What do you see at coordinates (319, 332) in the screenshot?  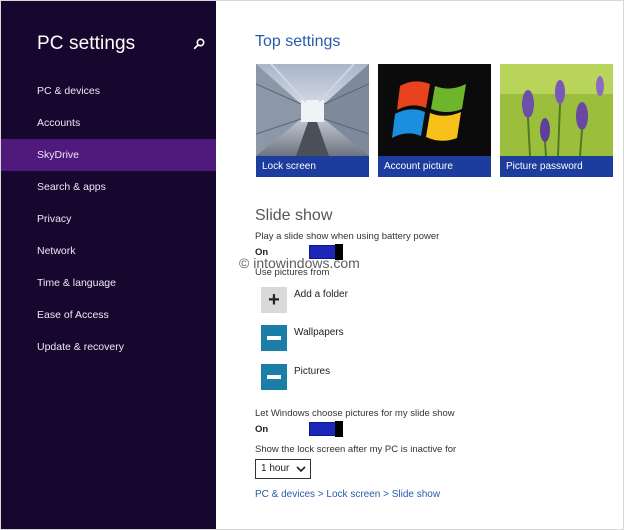 I see `folder-name: Wallpapers` at bounding box center [319, 332].